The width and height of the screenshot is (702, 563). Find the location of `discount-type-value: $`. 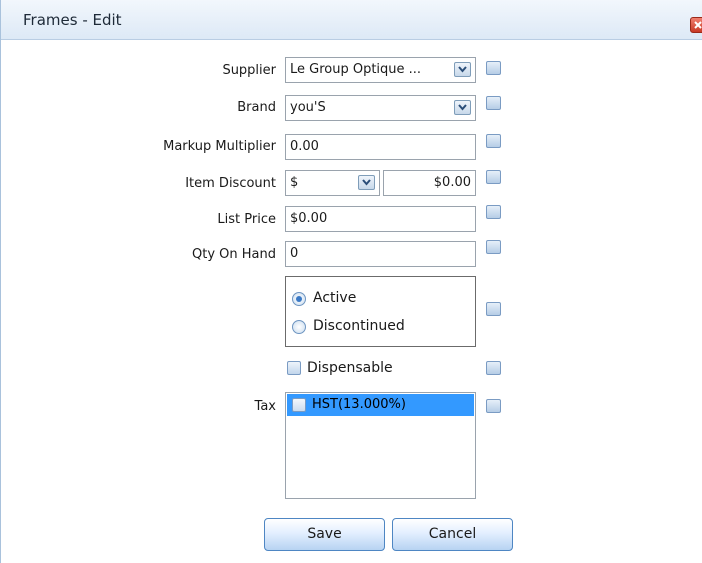

discount-type-value: $ is located at coordinates (294, 182).